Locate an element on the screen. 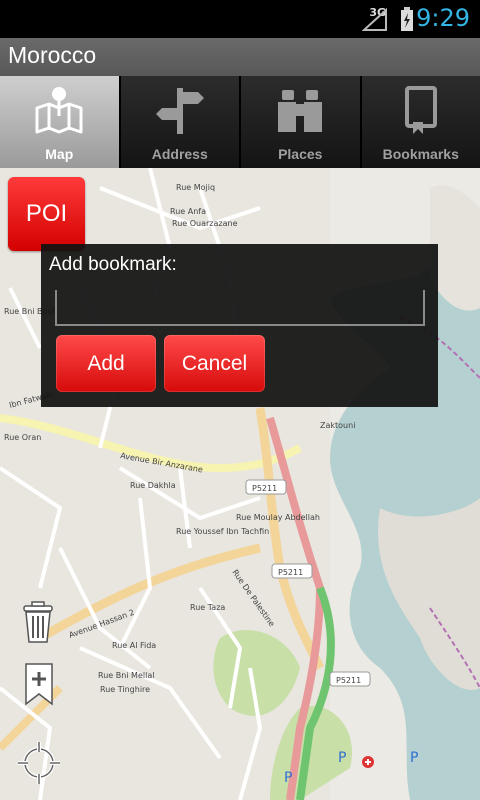 The height and width of the screenshot is (800, 480). binoculars-icon is located at coordinates (300, 111).